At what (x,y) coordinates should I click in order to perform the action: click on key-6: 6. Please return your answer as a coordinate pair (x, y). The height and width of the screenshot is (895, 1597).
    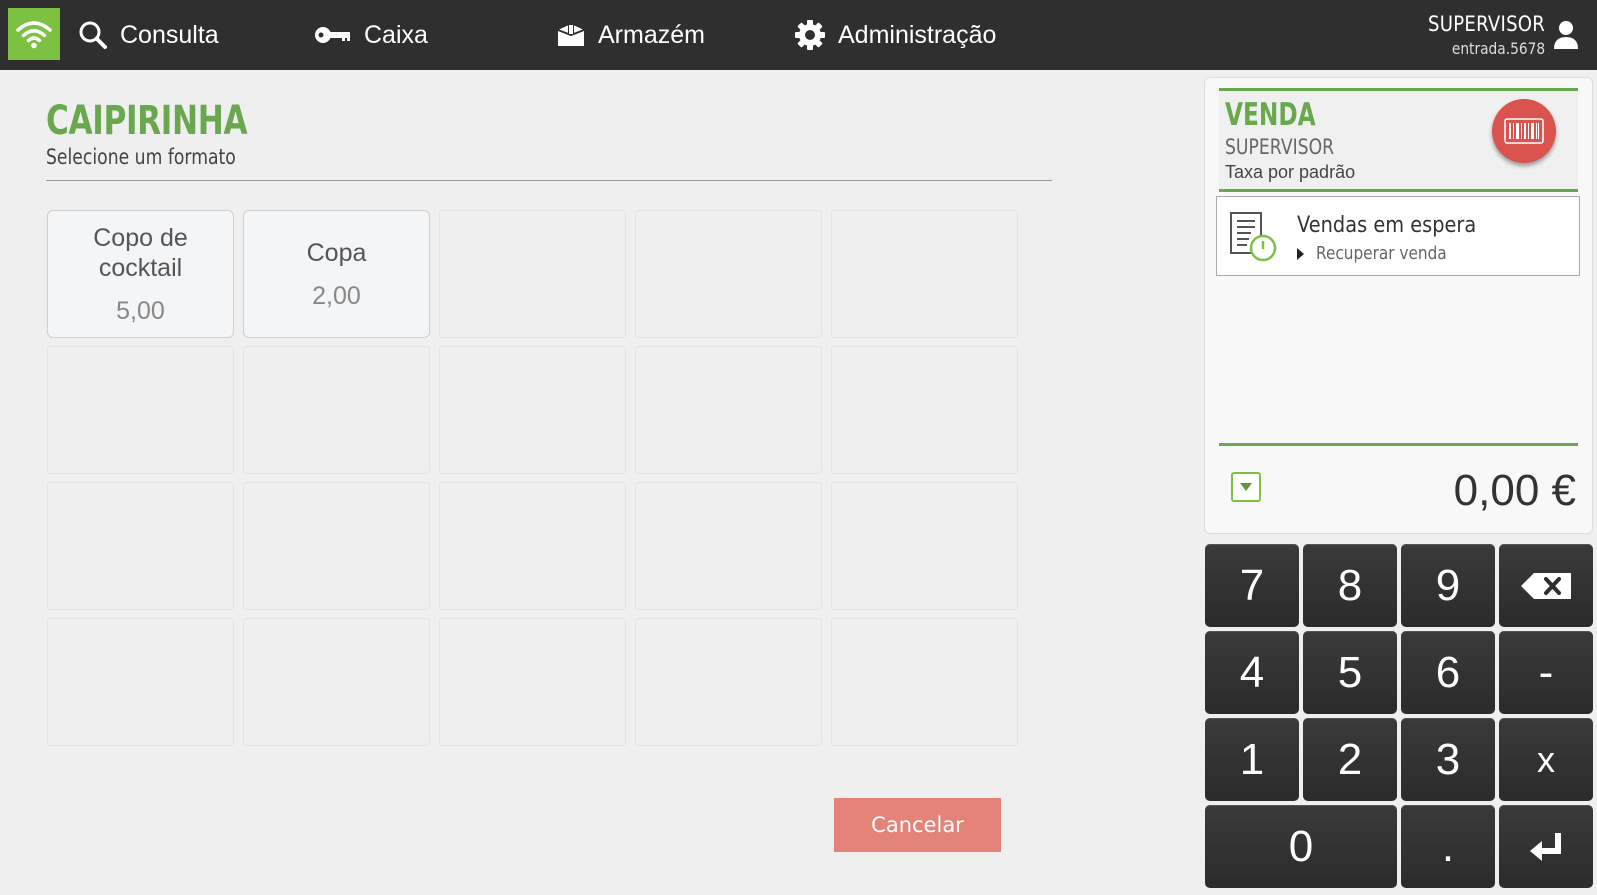
    Looking at the image, I should click on (1448, 672).